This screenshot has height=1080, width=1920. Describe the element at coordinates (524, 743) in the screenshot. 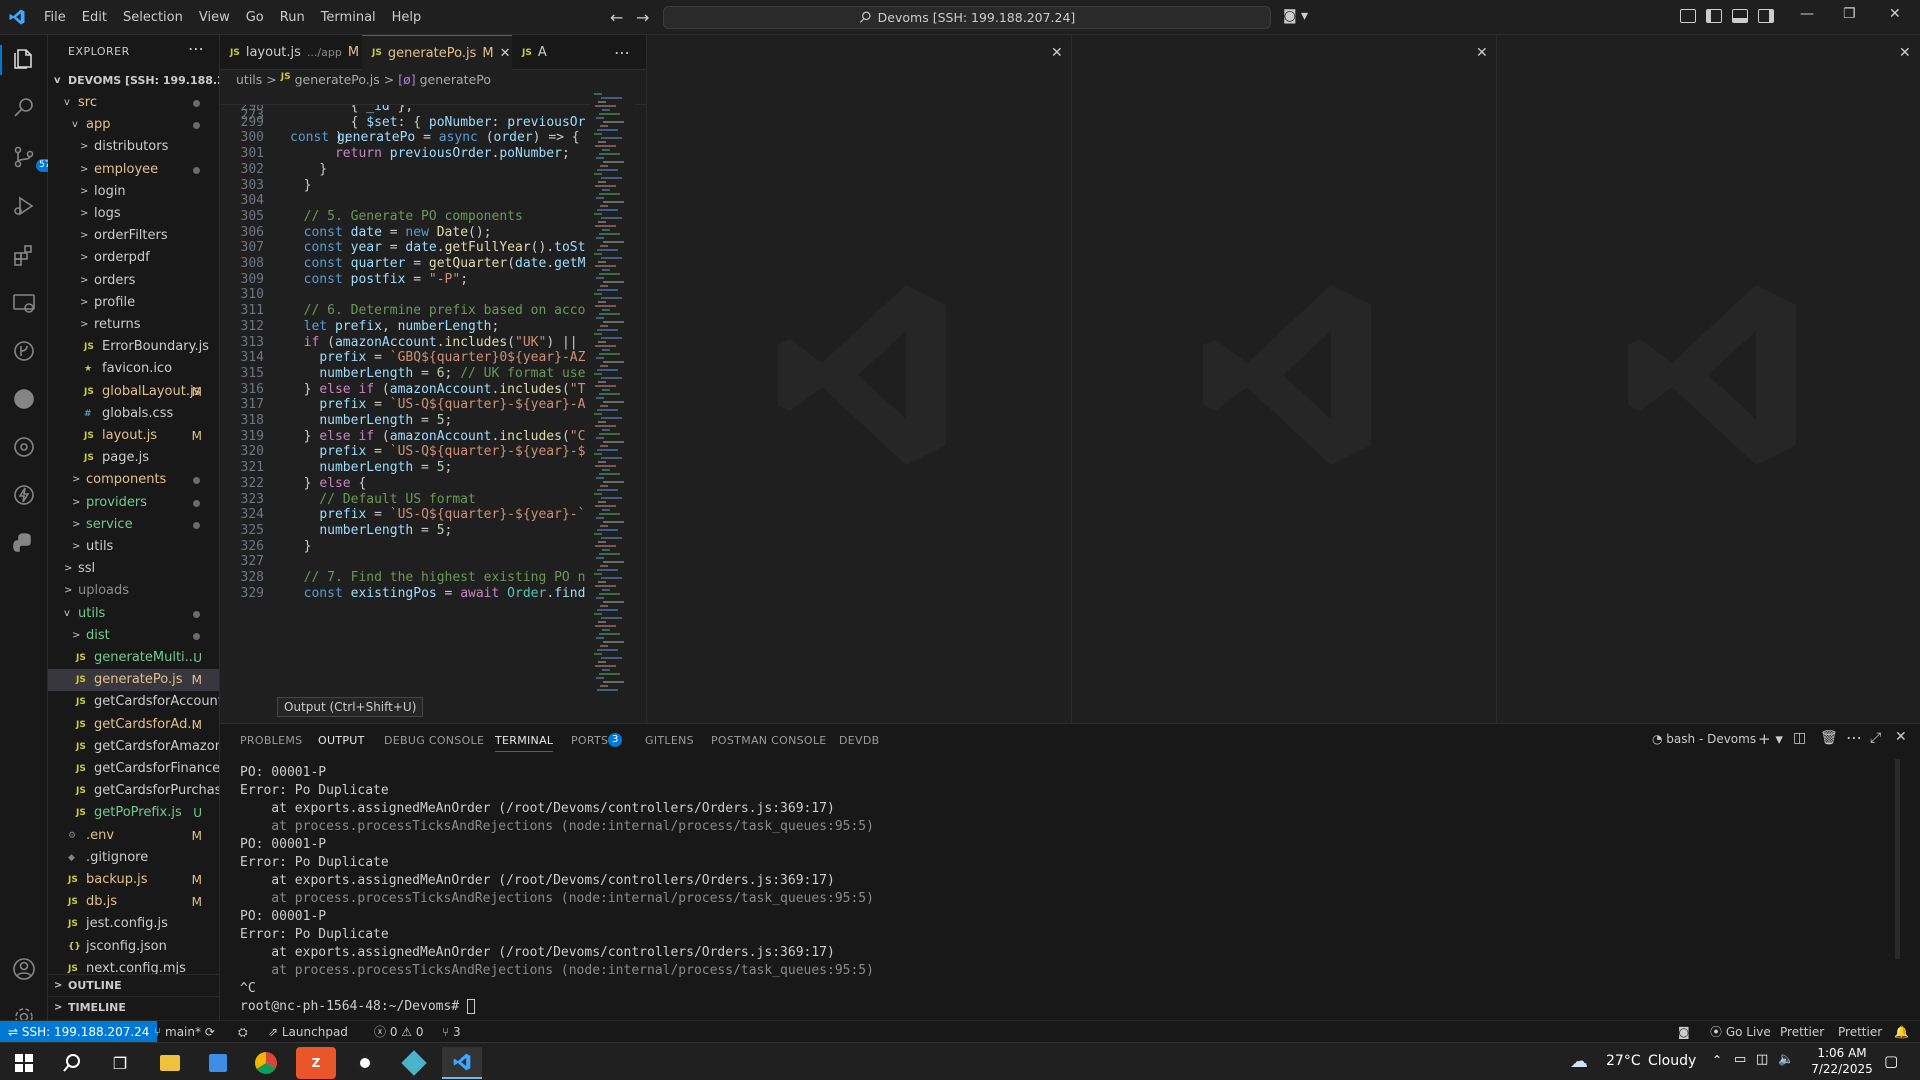

I see `tab-terminal: TERMINAL` at that location.